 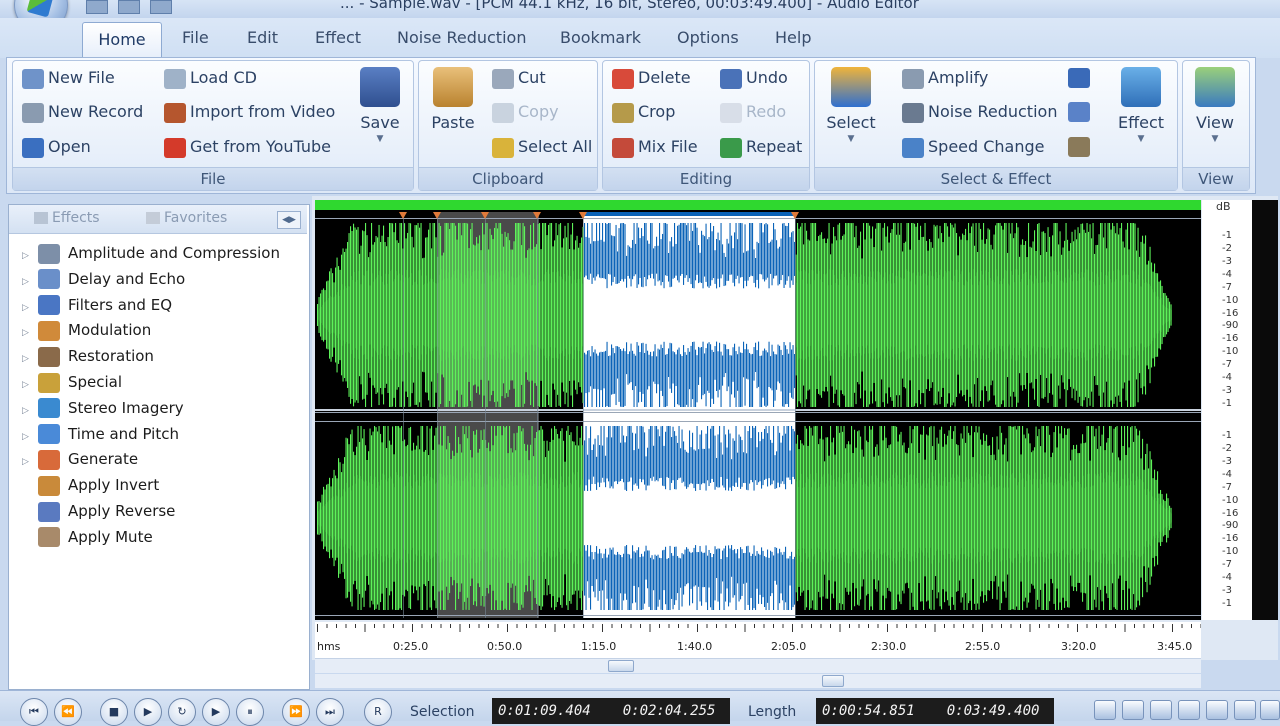 I want to click on length-label: Length, so click(x=772, y=712).